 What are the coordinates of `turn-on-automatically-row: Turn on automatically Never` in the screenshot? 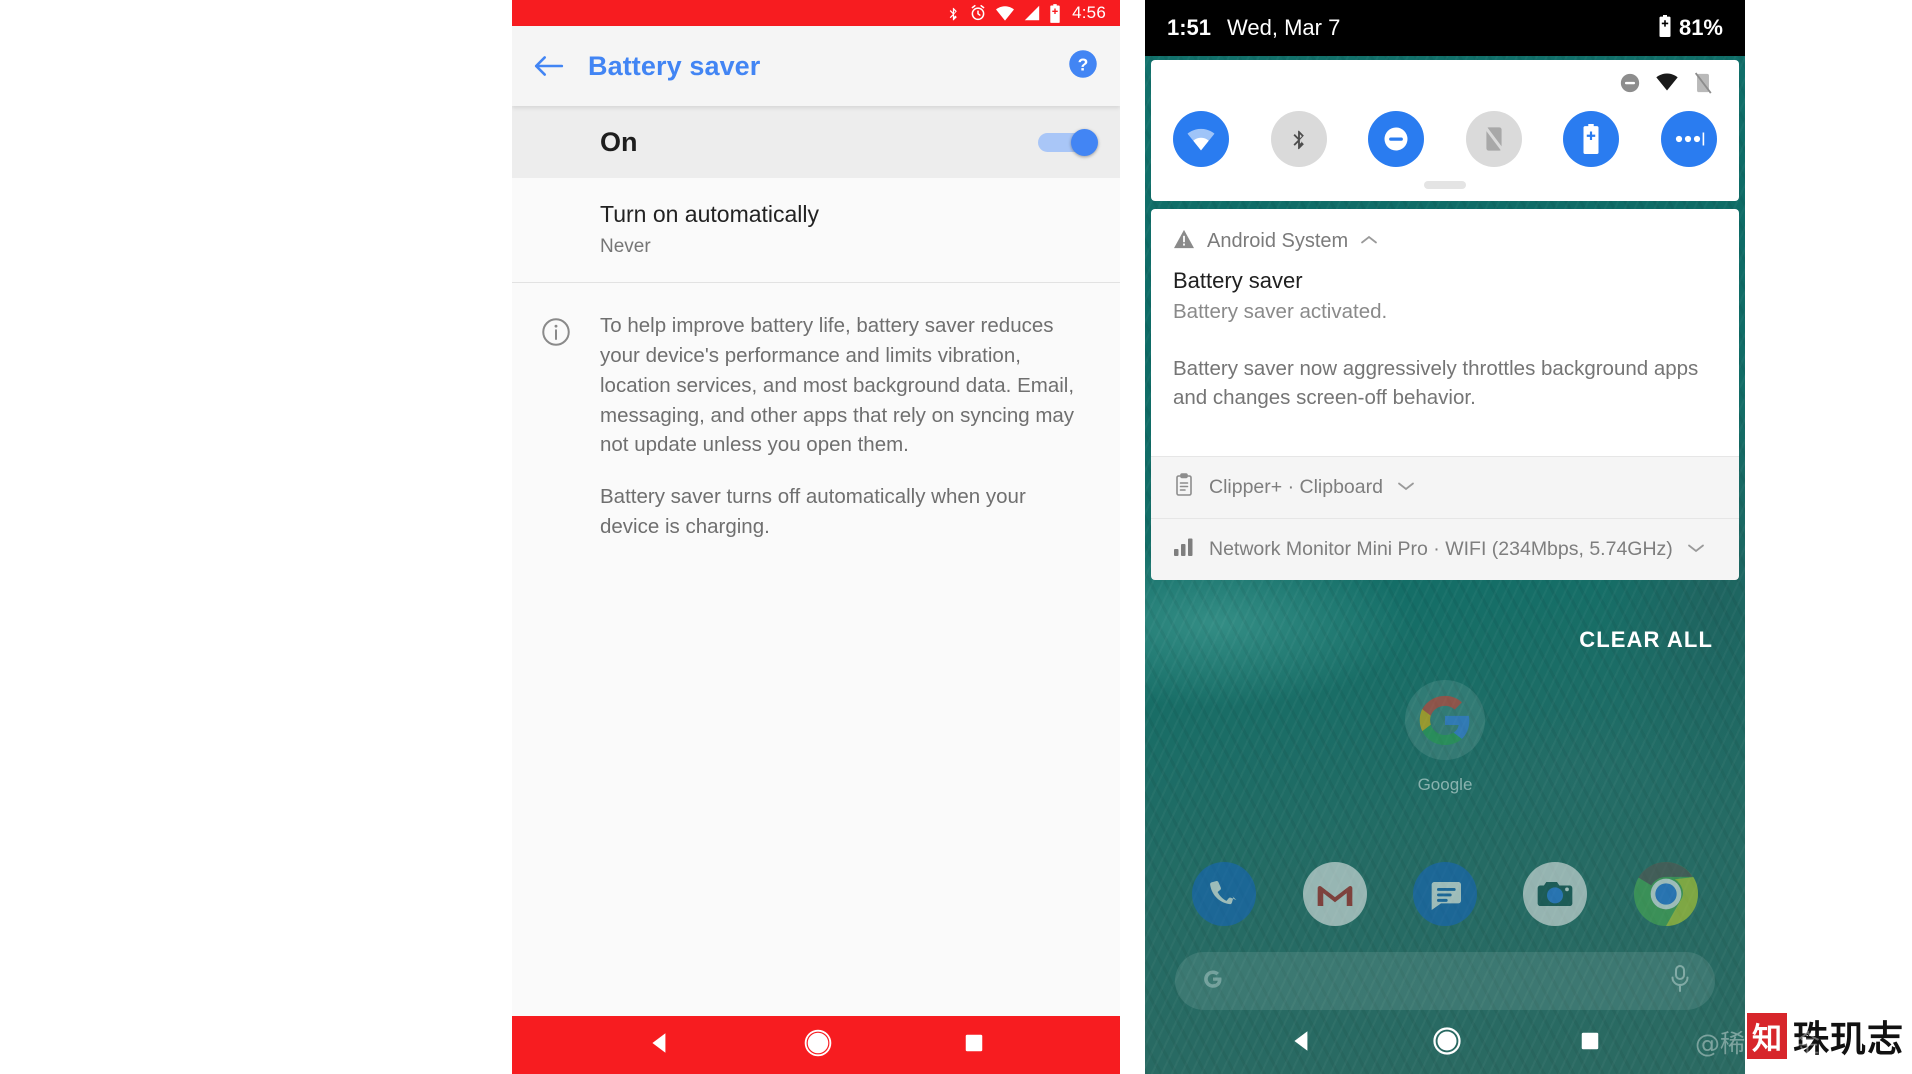 It's located at (816, 230).